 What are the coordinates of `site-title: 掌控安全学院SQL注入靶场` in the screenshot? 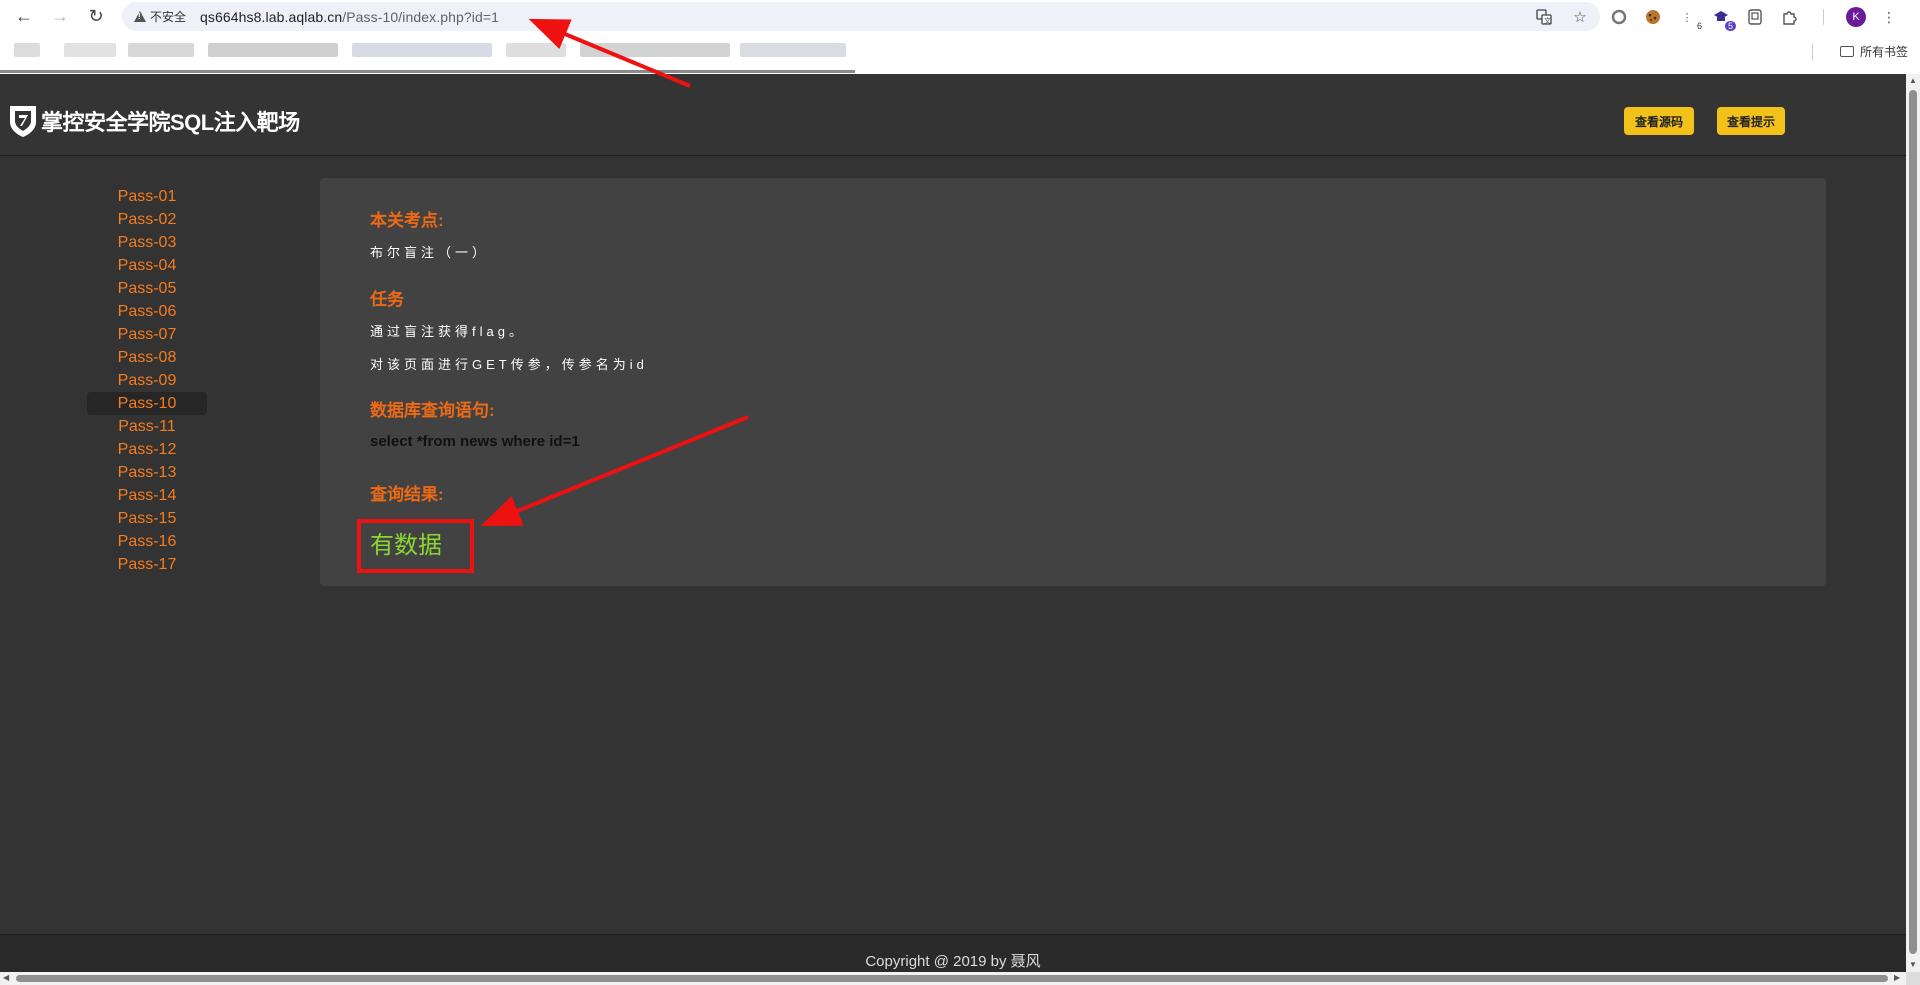 It's located at (170, 122).